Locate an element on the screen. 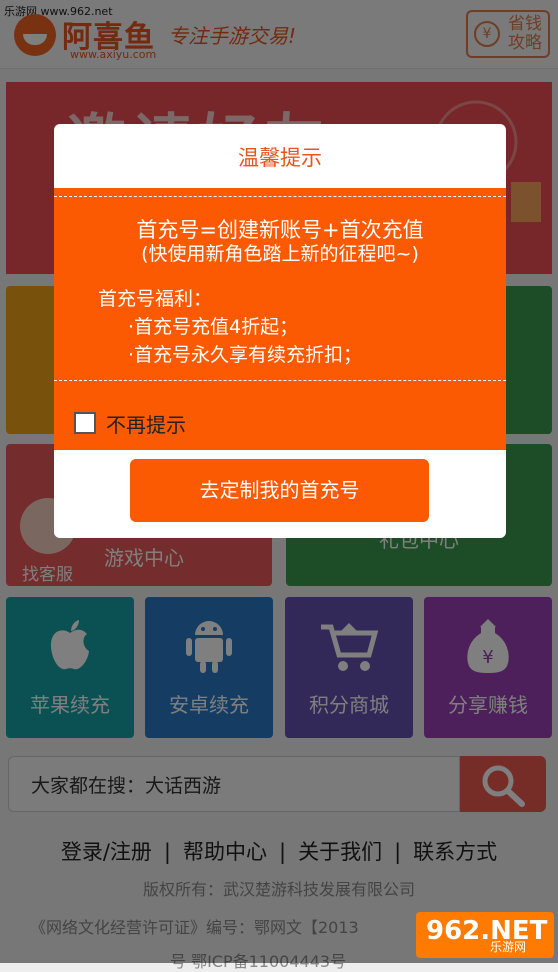  benefit-item: ·首充号充值4折起； is located at coordinates (213, 327).